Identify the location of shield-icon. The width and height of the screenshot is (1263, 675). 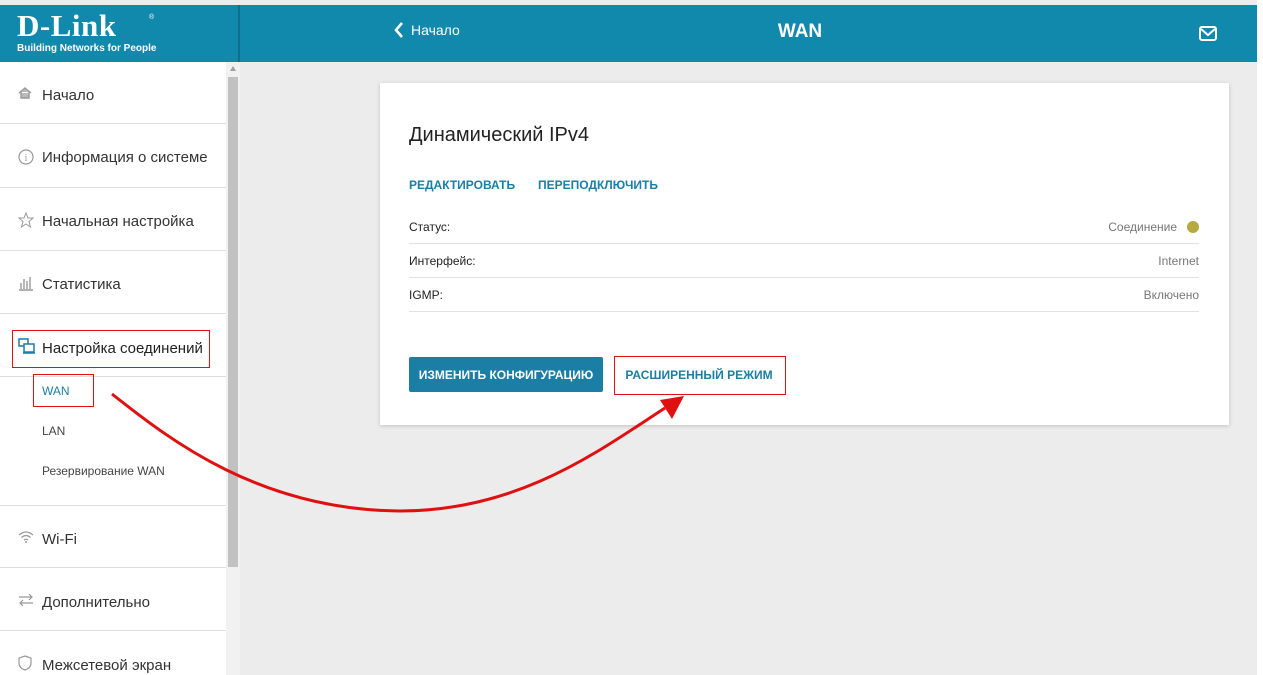
(25, 663).